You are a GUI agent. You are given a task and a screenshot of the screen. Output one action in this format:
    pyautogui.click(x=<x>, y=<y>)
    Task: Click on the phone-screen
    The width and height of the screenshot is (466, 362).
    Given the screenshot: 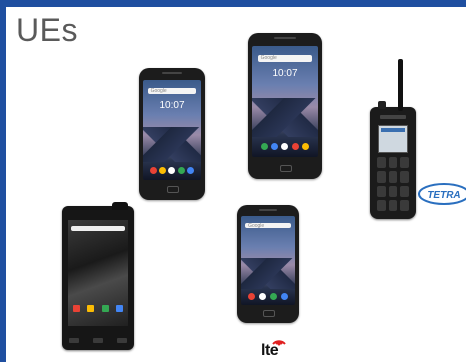 What is the action you would take?
    pyautogui.click(x=98, y=273)
    